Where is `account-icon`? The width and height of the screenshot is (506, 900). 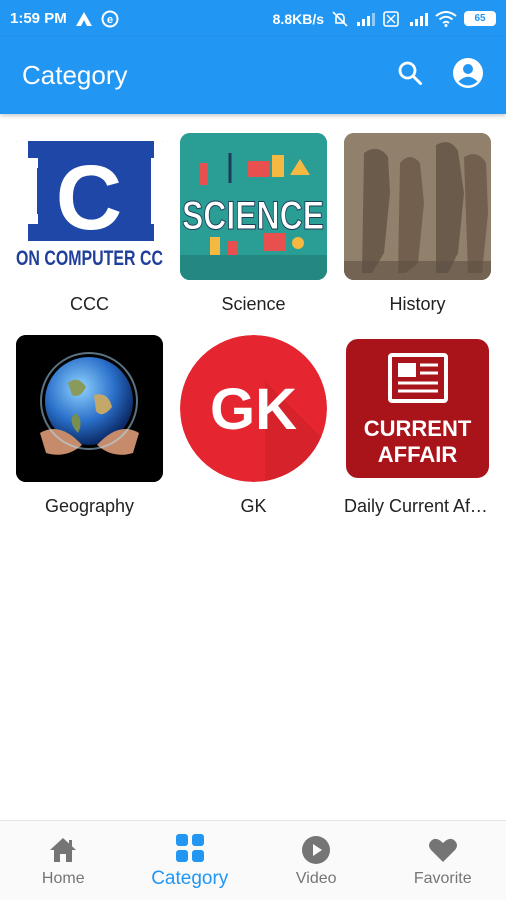
account-icon is located at coordinates (468, 75).